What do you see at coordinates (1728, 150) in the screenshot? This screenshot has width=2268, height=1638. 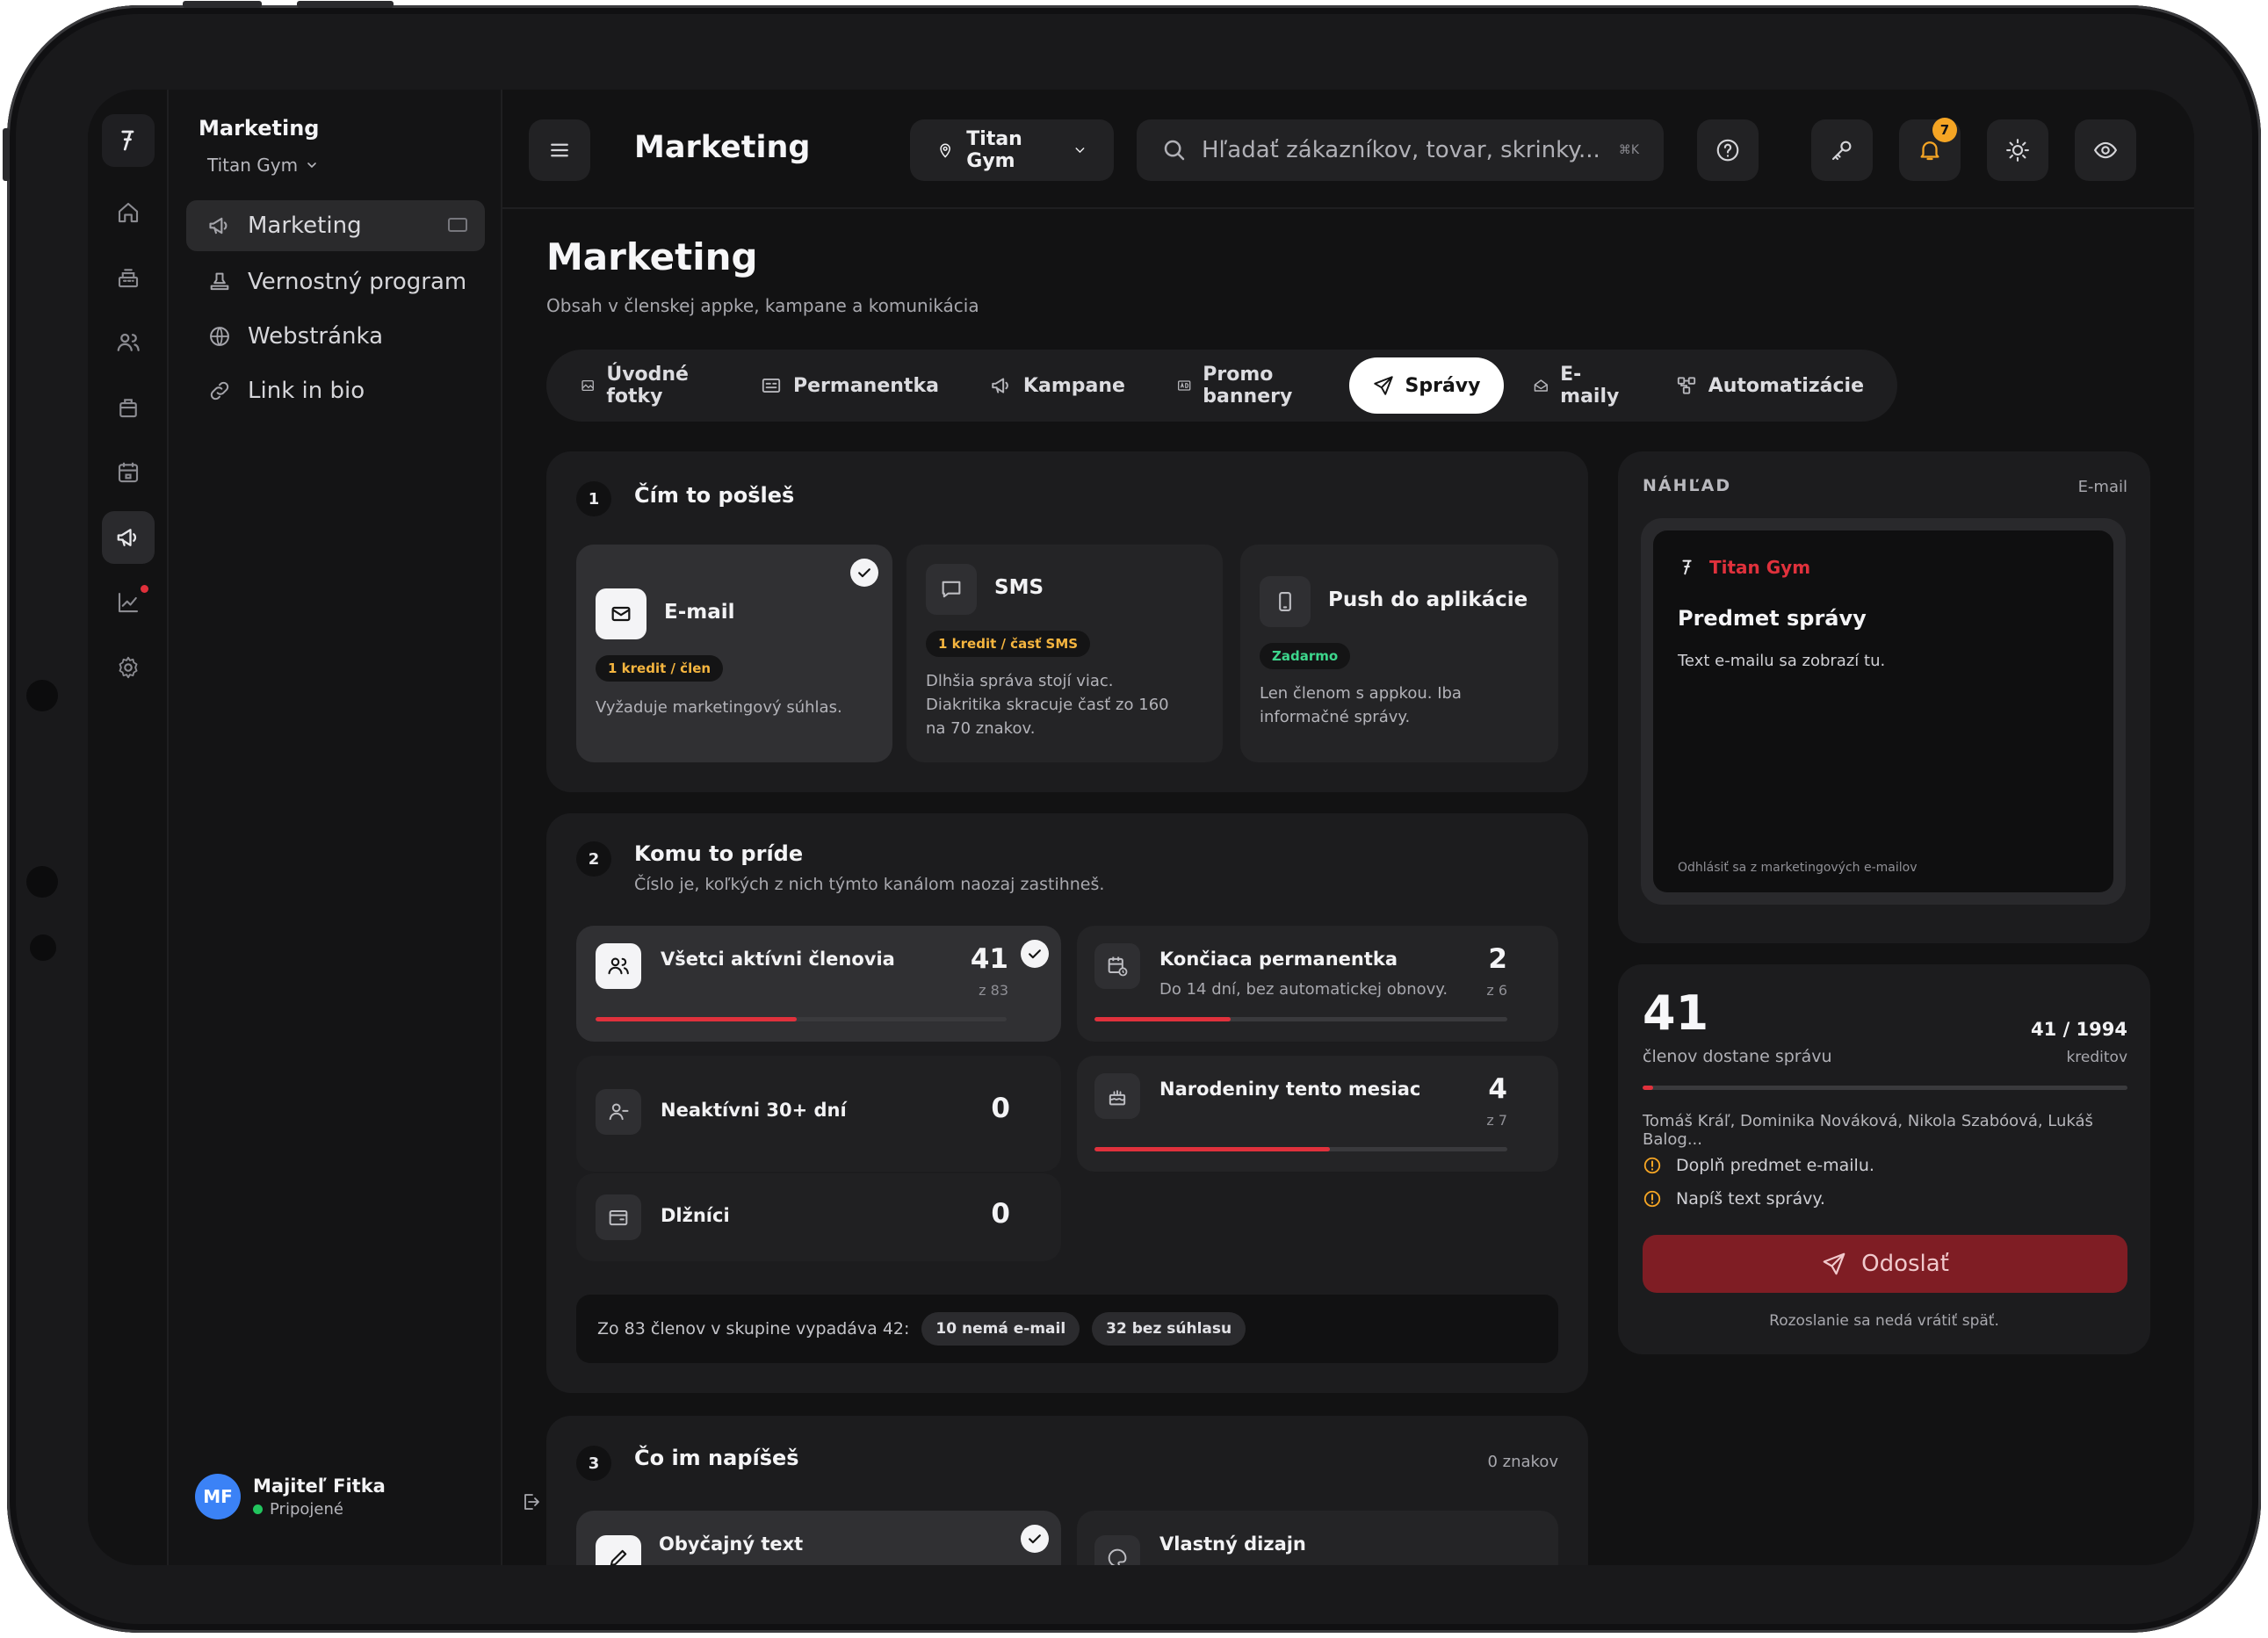 I see `help-button` at bounding box center [1728, 150].